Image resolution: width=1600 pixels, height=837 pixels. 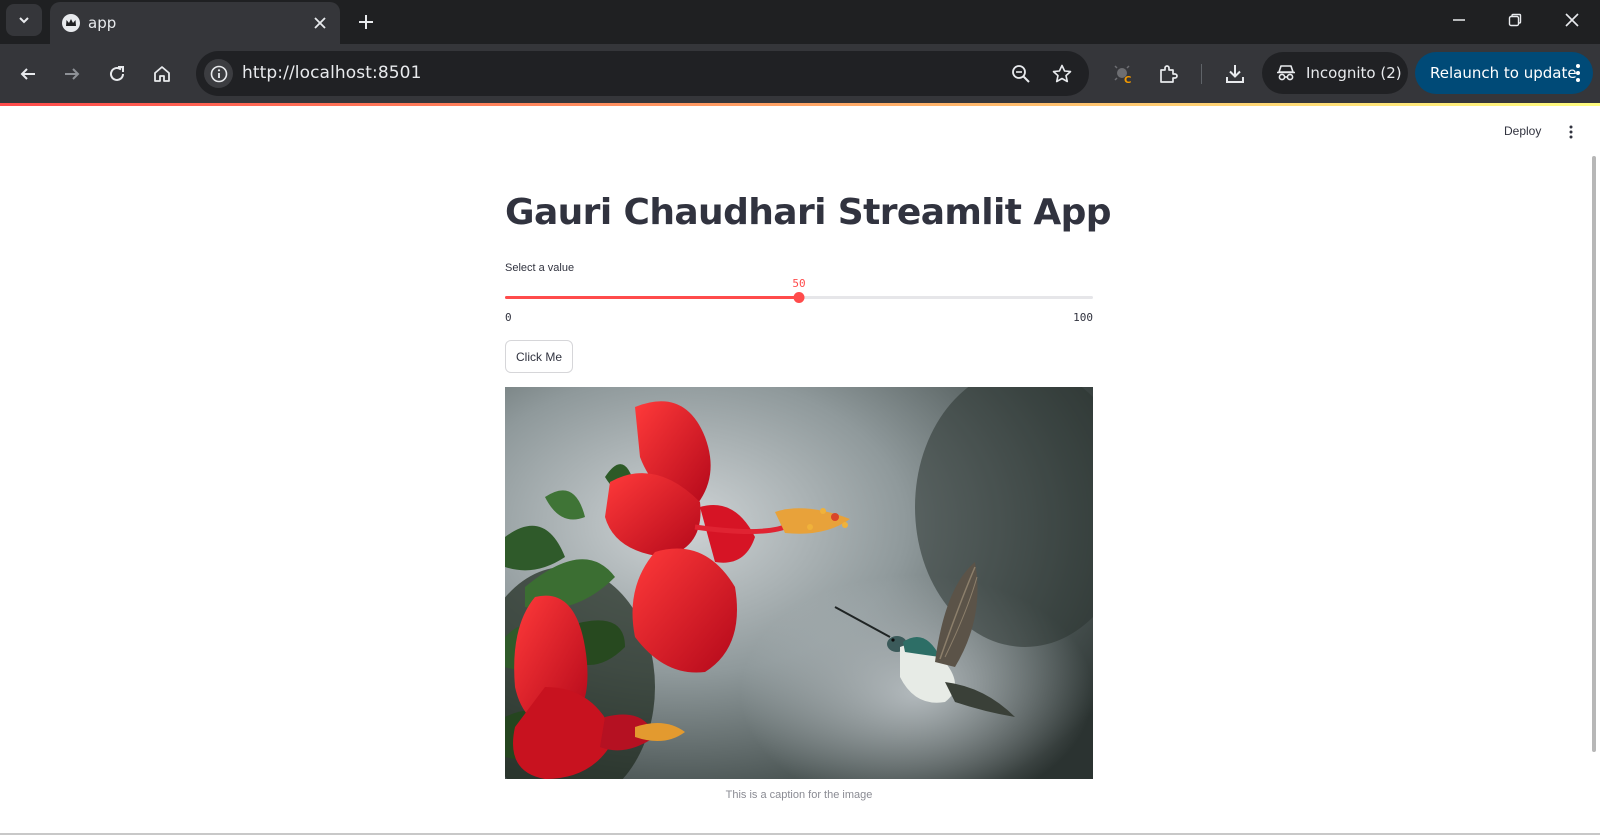 I want to click on downloads-button, so click(x=1235, y=74).